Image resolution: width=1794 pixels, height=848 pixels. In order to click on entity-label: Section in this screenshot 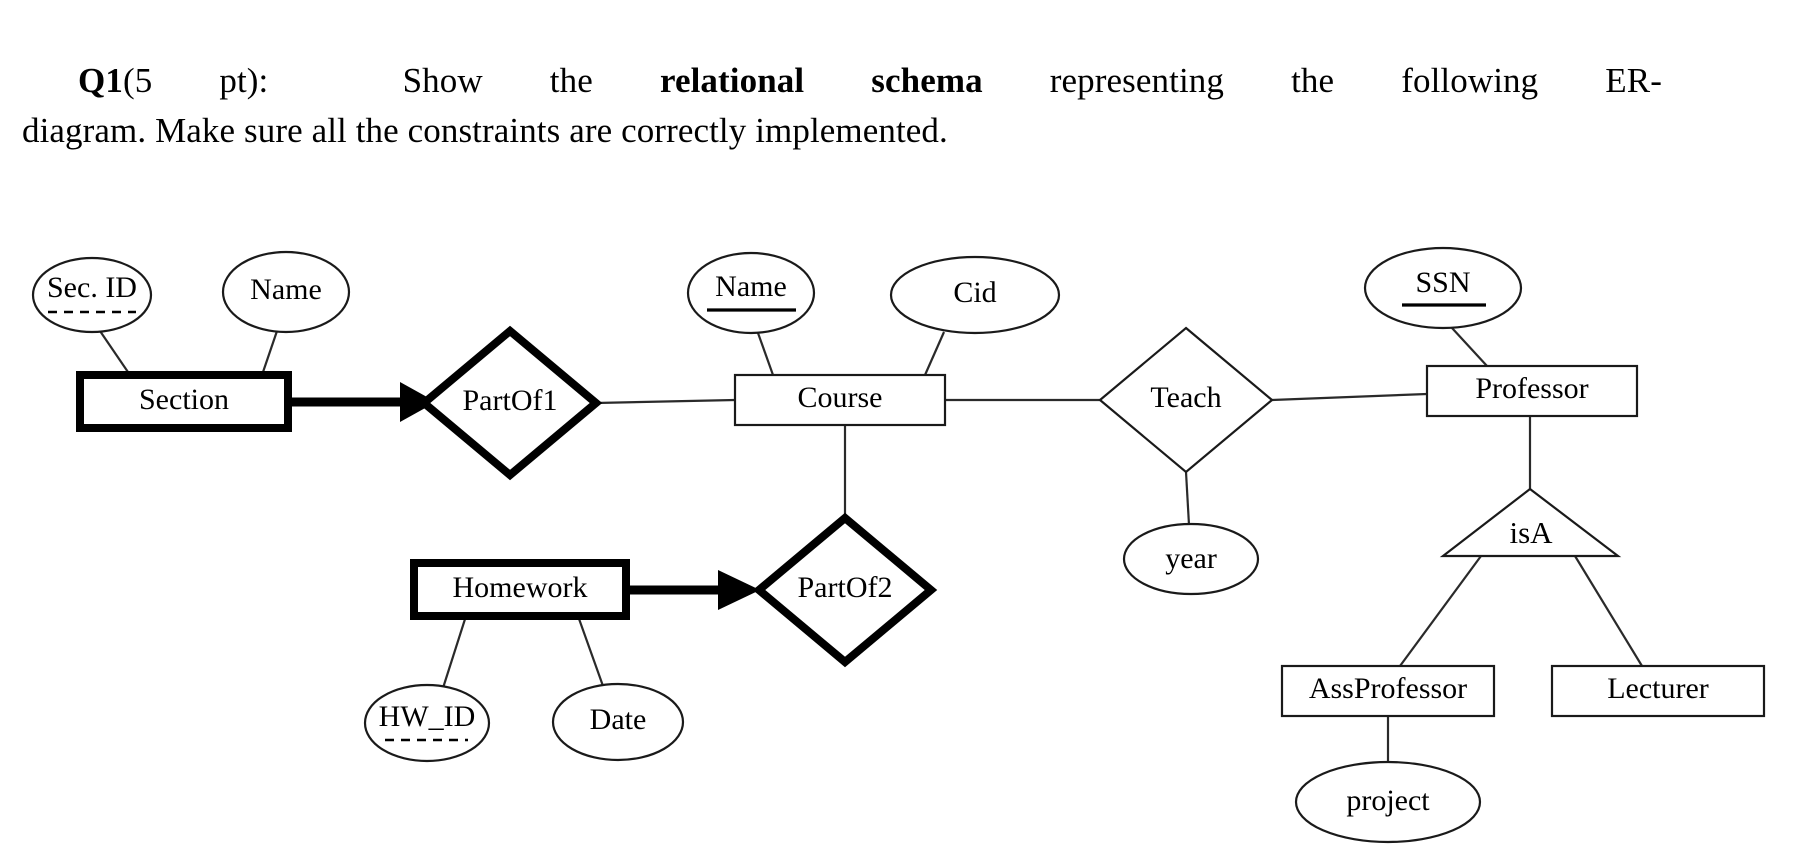, I will do `click(184, 399)`.